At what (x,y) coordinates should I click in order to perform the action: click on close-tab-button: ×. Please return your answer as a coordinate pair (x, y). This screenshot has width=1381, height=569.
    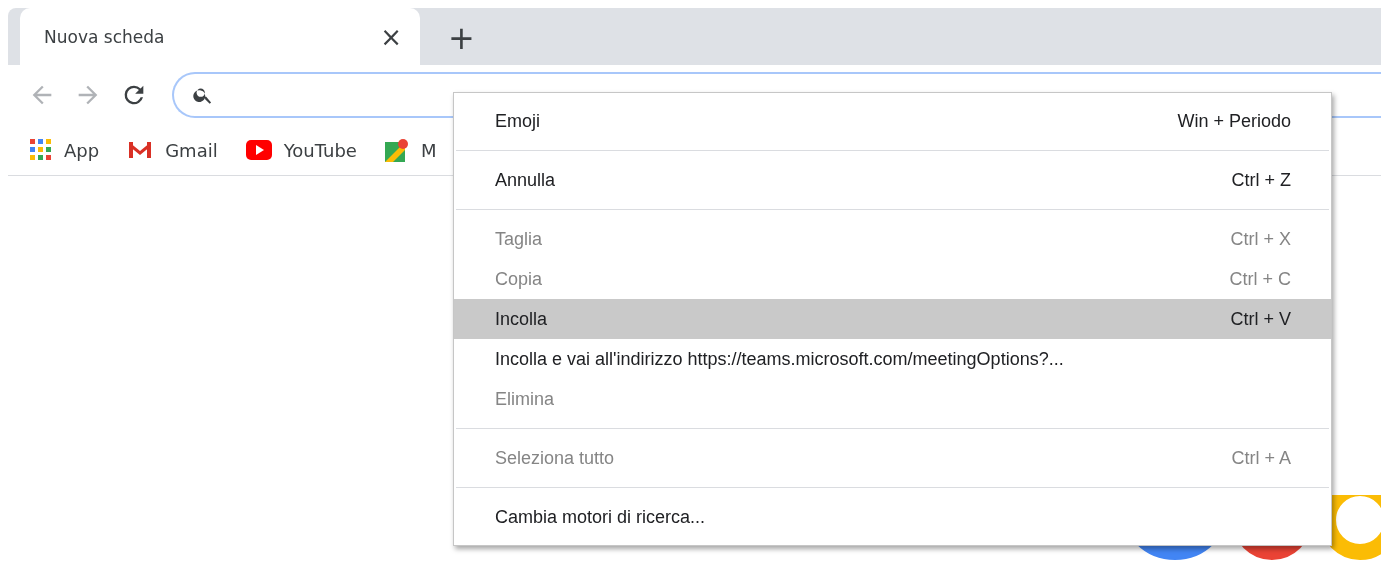
    Looking at the image, I should click on (391, 36).